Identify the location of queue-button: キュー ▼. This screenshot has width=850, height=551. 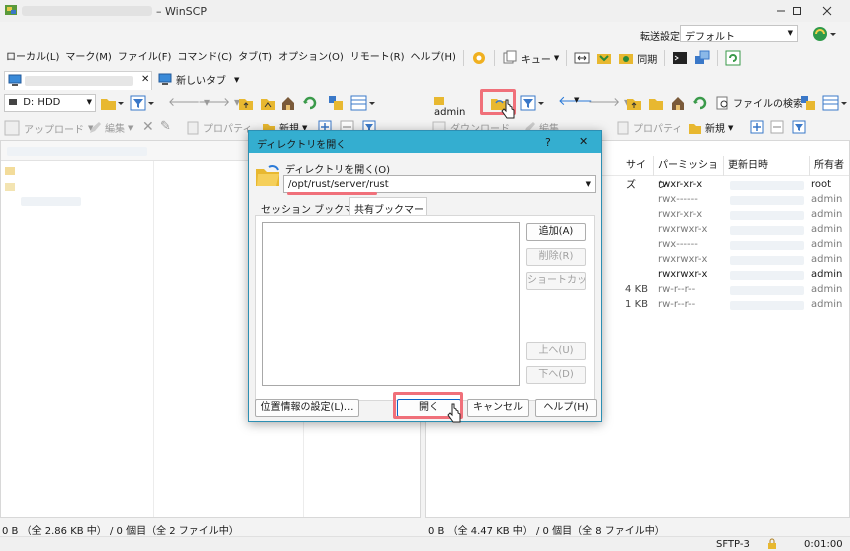
(530, 58).